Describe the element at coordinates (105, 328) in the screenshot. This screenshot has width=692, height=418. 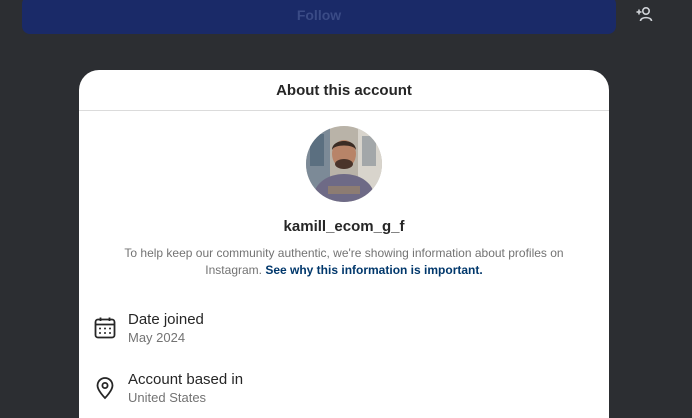
I see `calendar-icon` at that location.